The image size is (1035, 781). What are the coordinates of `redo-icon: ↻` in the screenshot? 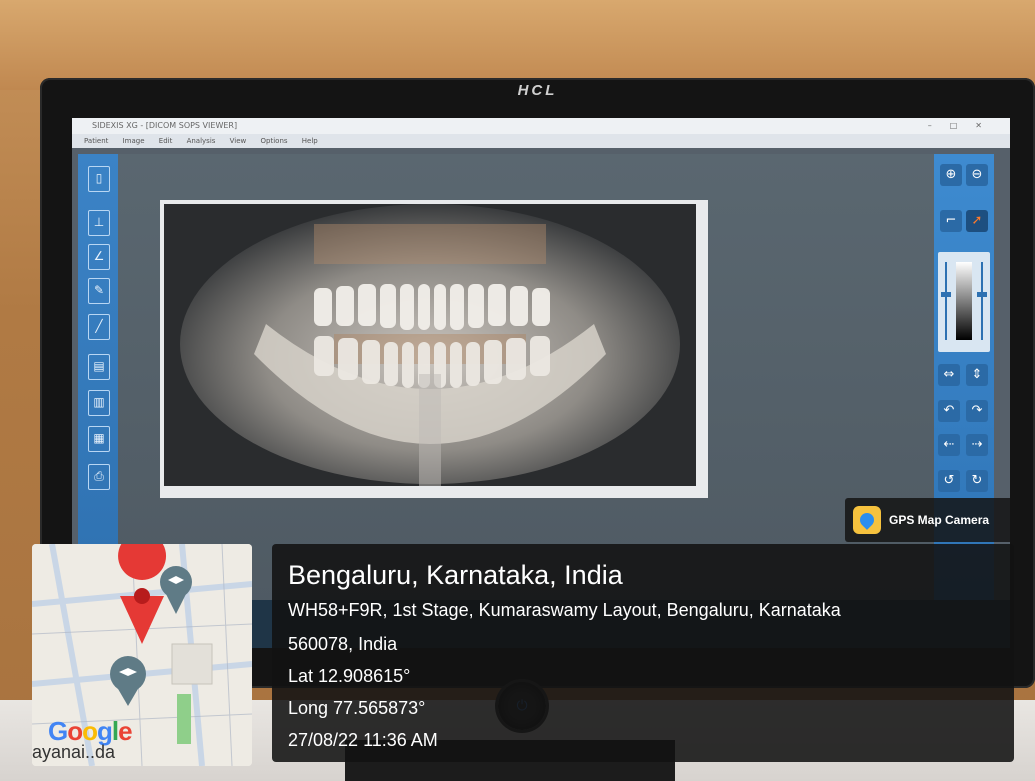 It's located at (977, 481).